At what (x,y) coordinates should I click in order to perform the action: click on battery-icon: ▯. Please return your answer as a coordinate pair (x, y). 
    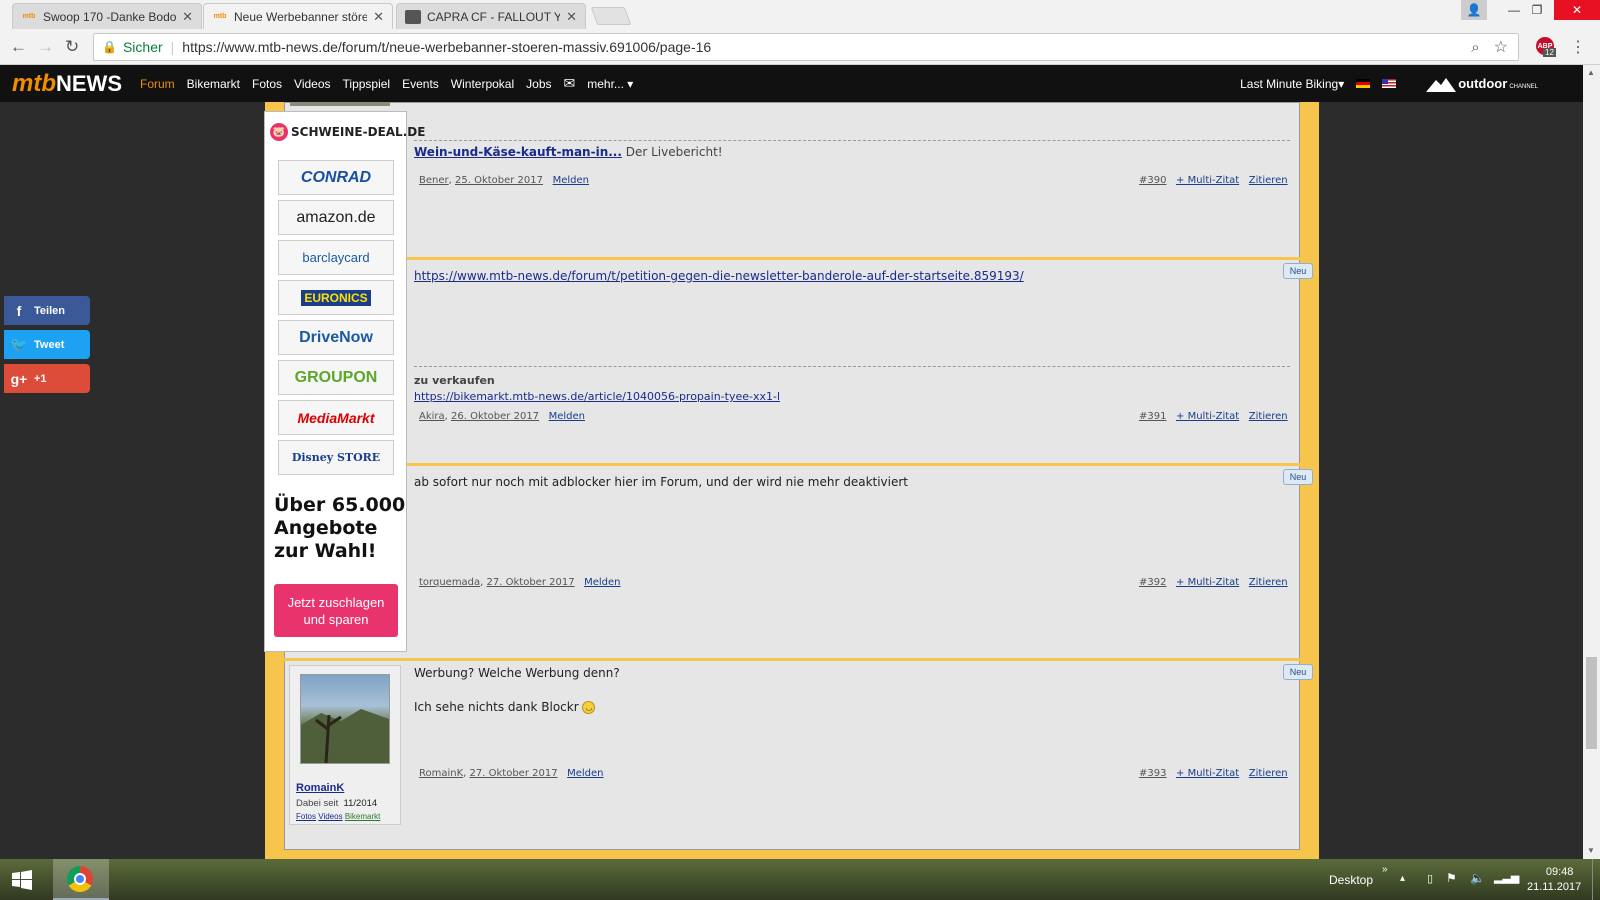
    Looking at the image, I should click on (1430, 878).